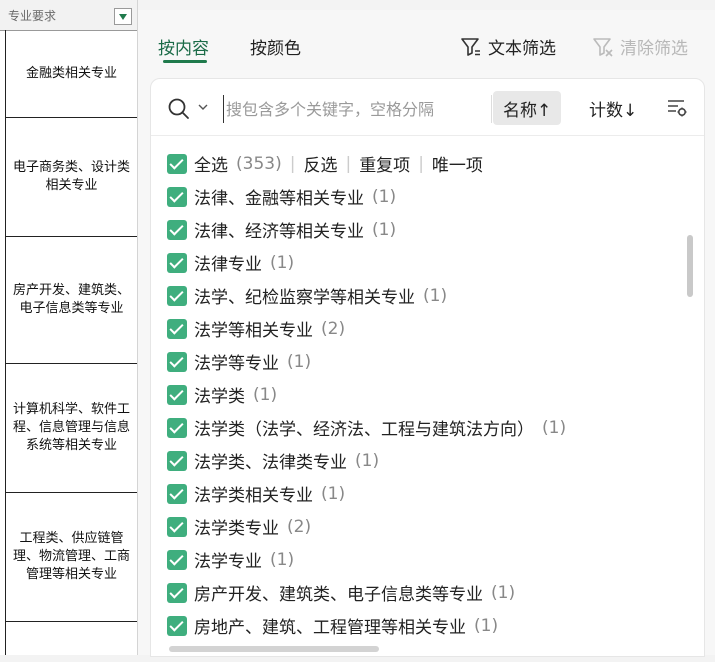 This screenshot has height=662, width=715. Describe the element at coordinates (71, 557) in the screenshot. I see `table-cell: 工程类、供应链管理、物流管理、工商管理等相关专业` at that location.